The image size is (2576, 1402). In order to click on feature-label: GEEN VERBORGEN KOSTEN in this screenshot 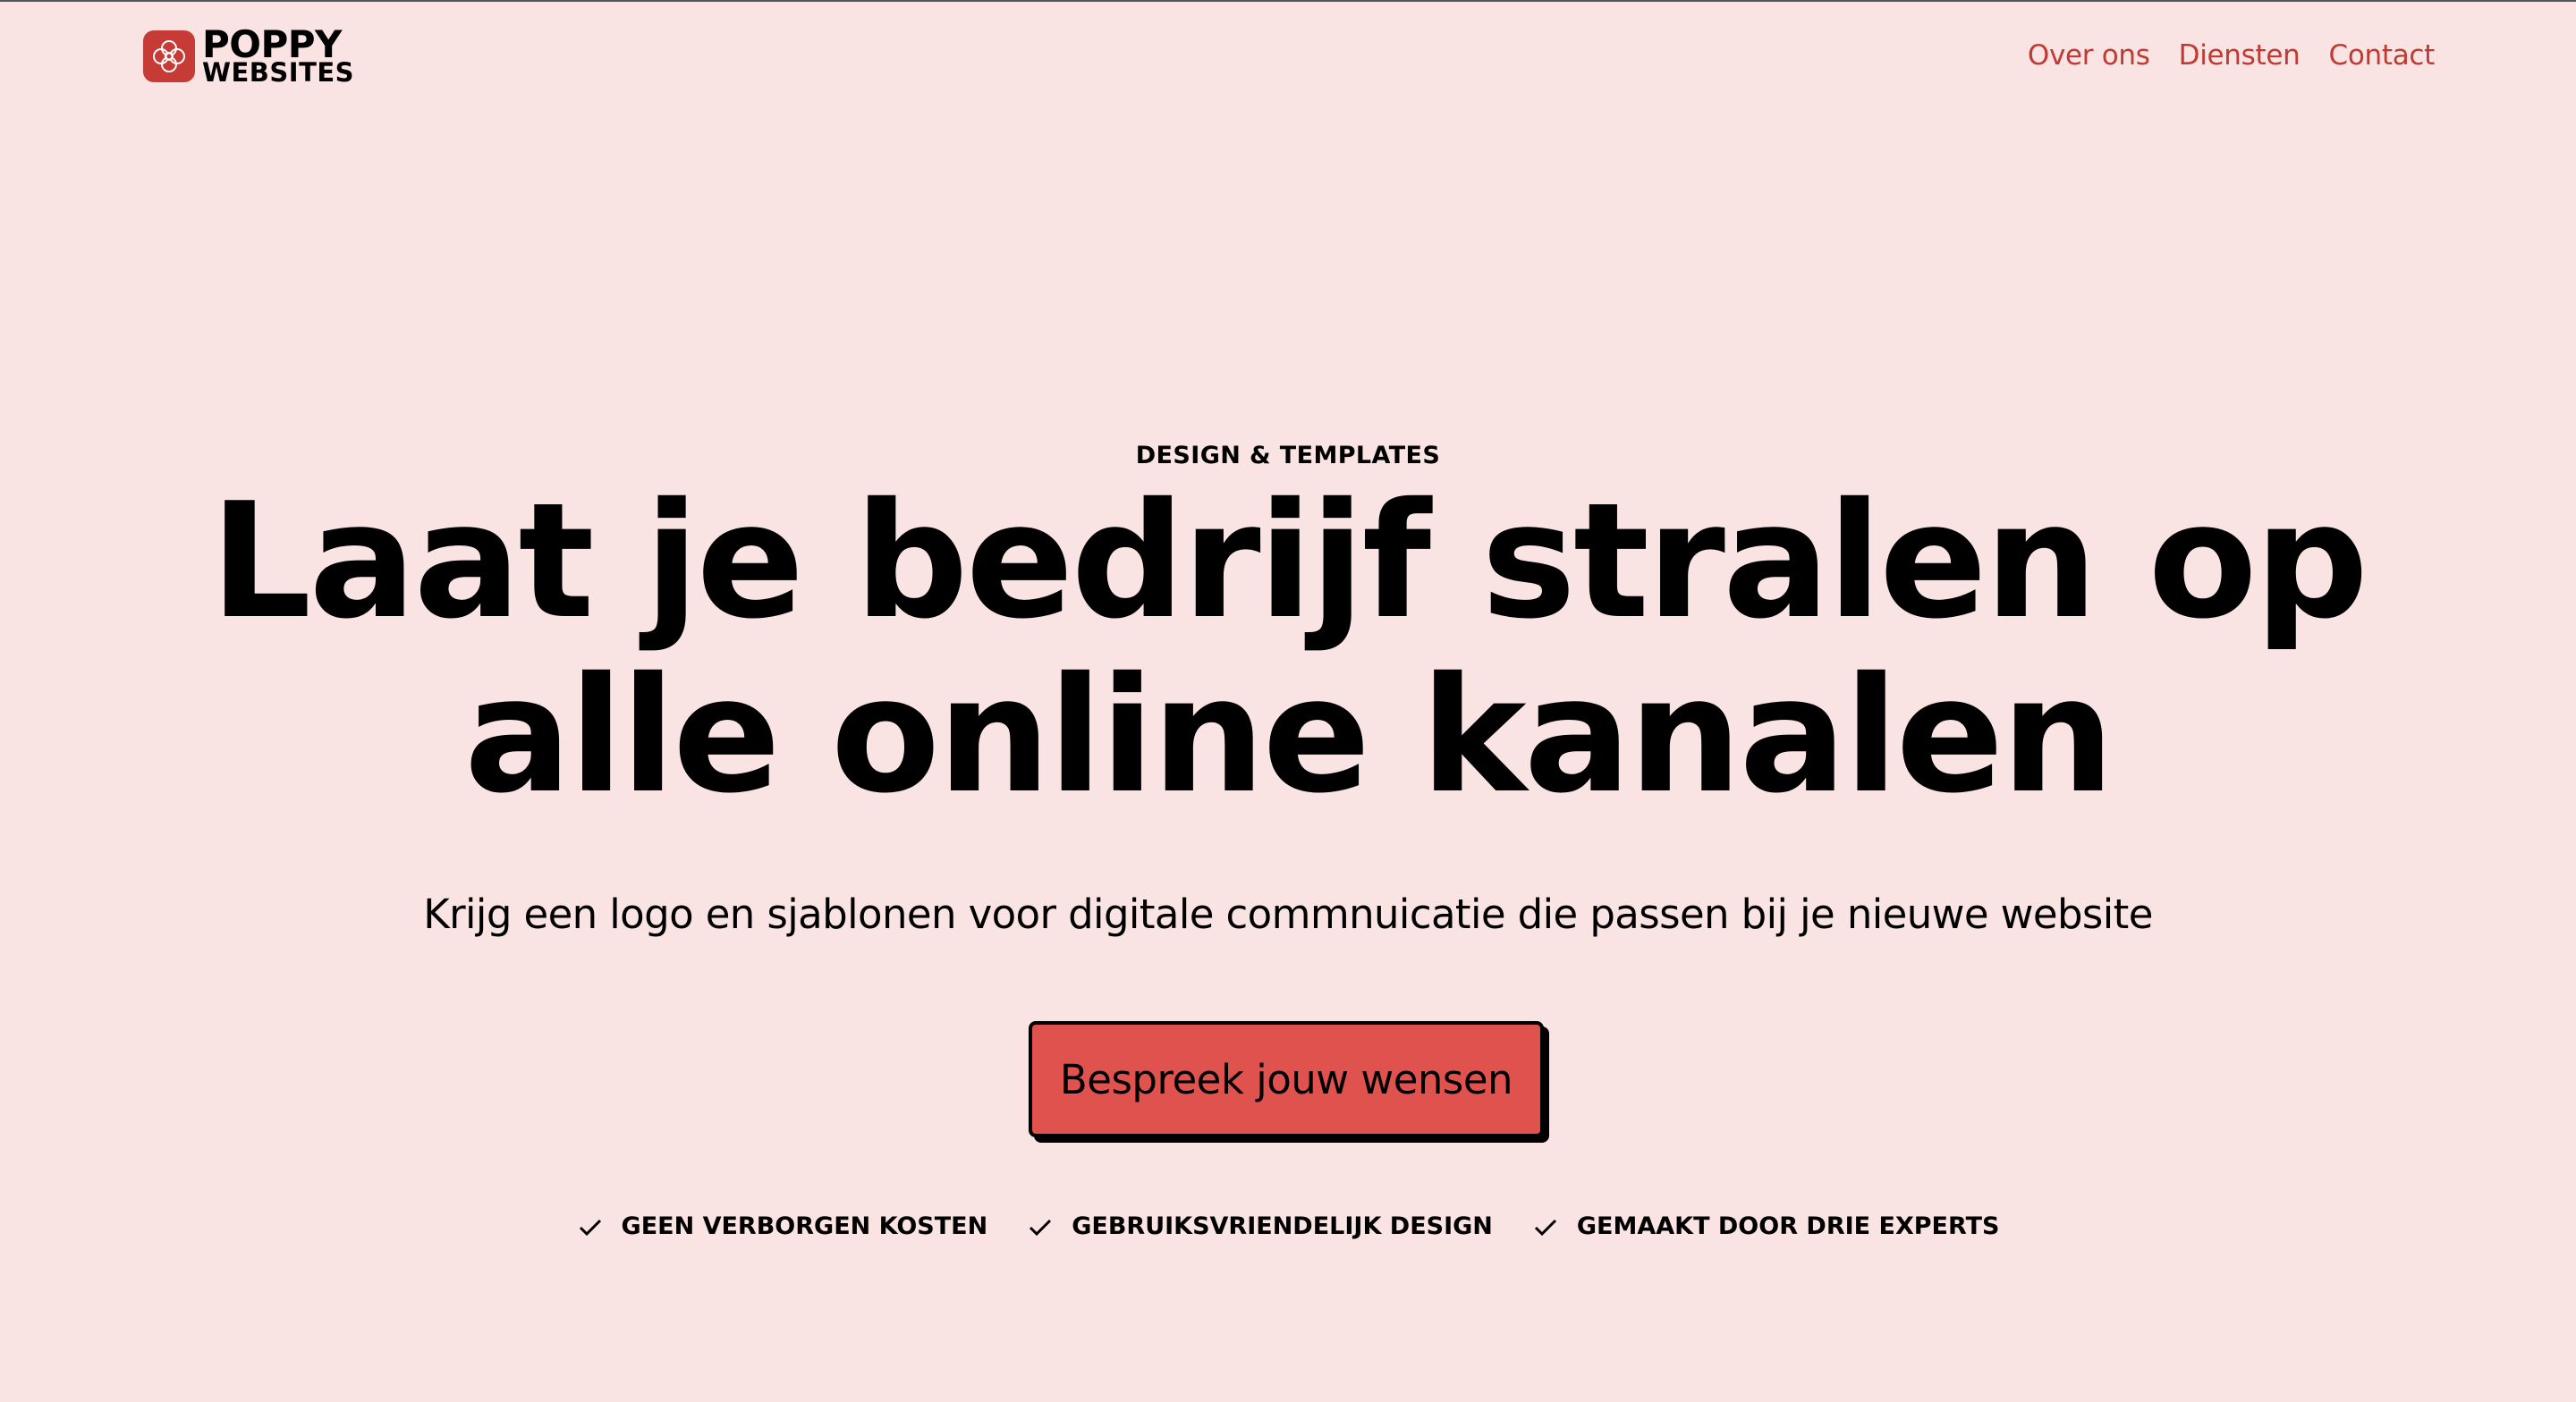, I will do `click(804, 1226)`.